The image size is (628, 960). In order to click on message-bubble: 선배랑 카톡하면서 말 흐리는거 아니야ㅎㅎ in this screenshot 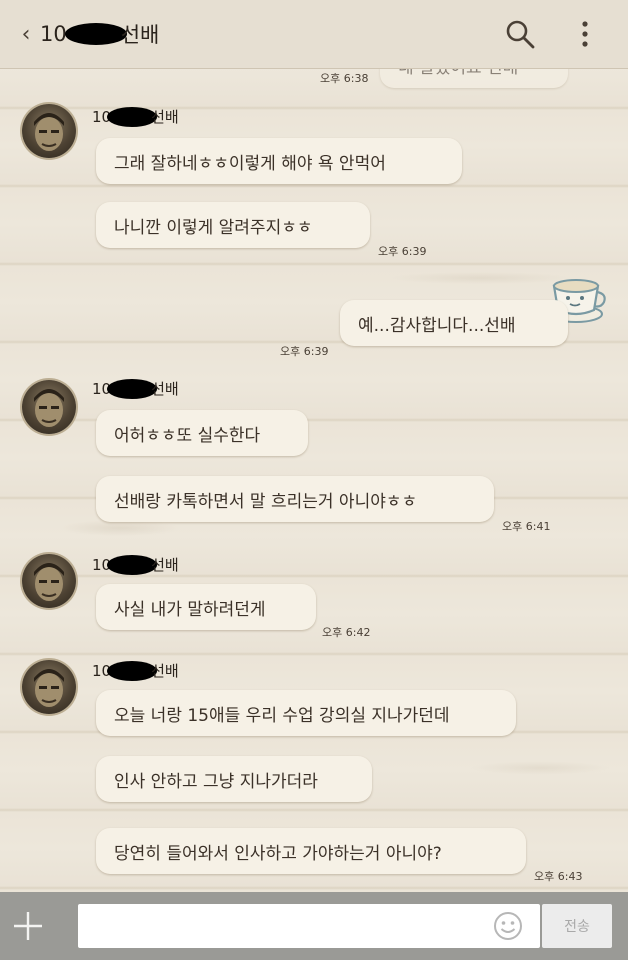, I will do `click(295, 499)`.